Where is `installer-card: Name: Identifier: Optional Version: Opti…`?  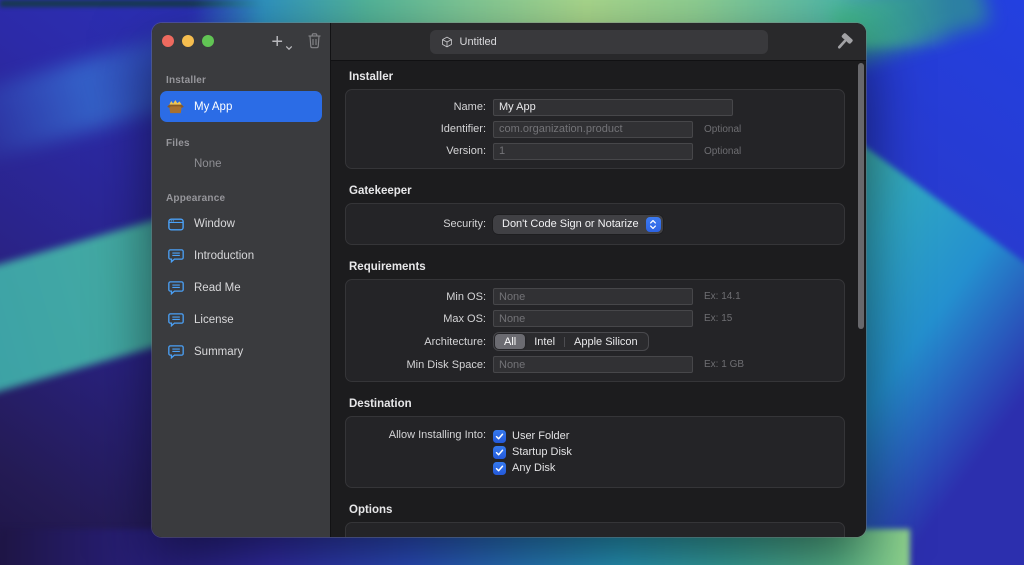 installer-card: Name: Identifier: Optional Version: Opti… is located at coordinates (595, 129).